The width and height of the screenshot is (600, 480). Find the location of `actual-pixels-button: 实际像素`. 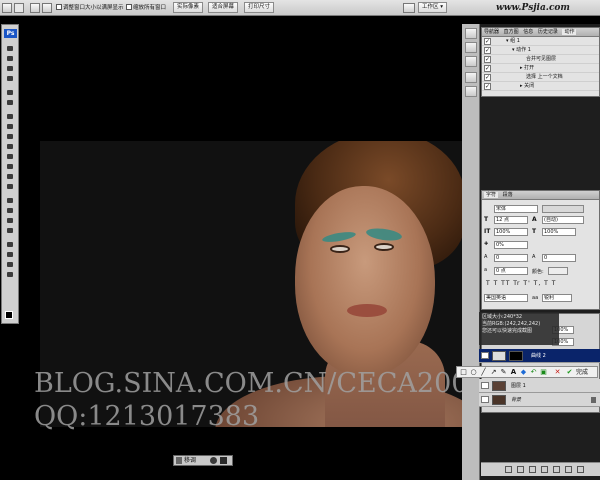

actual-pixels-button: 实际像素 is located at coordinates (188, 7).